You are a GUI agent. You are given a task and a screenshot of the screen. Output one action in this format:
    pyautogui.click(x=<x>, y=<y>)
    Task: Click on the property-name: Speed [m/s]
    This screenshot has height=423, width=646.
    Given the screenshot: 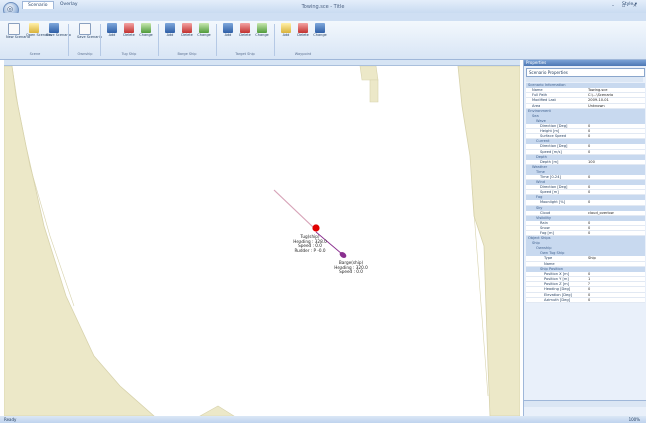 What is the action you would take?
    pyautogui.click(x=551, y=151)
    